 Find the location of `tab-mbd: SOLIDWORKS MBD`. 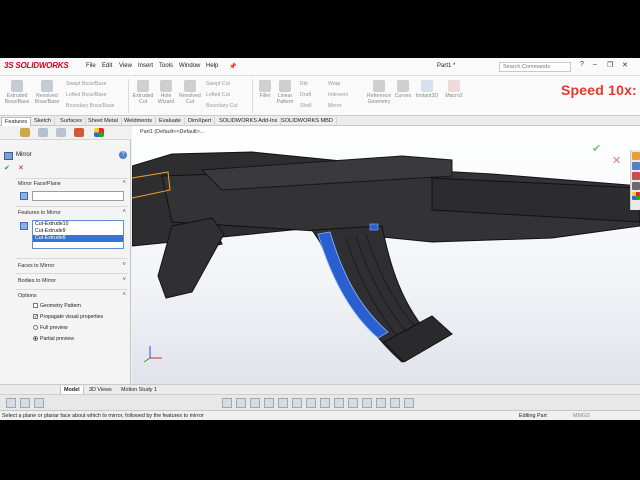

tab-mbd: SOLIDWORKS MBD is located at coordinates (307, 121).